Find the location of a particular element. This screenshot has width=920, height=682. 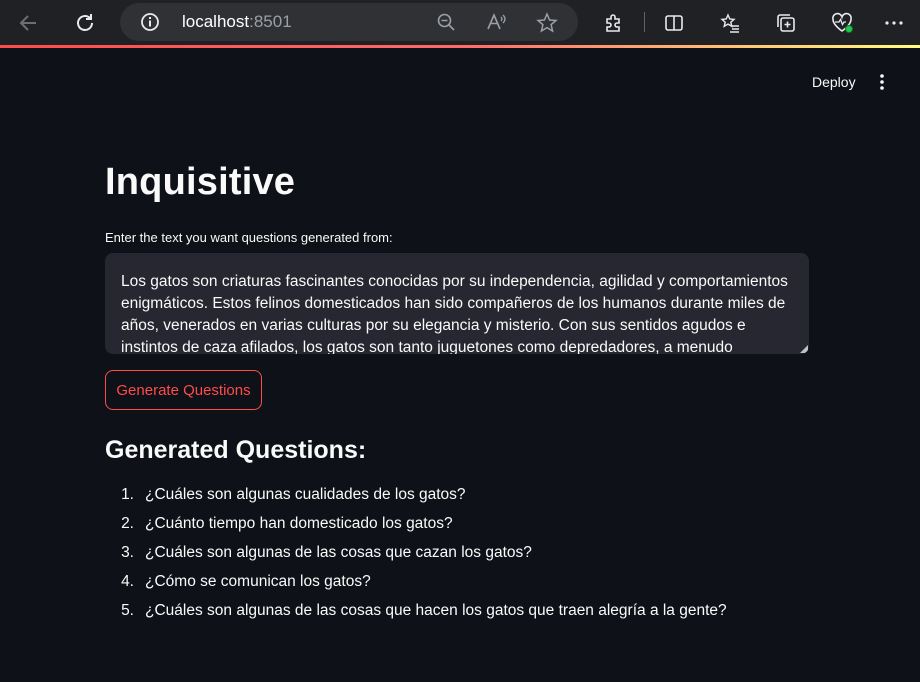

favorites-list-icon is located at coordinates (729, 23).